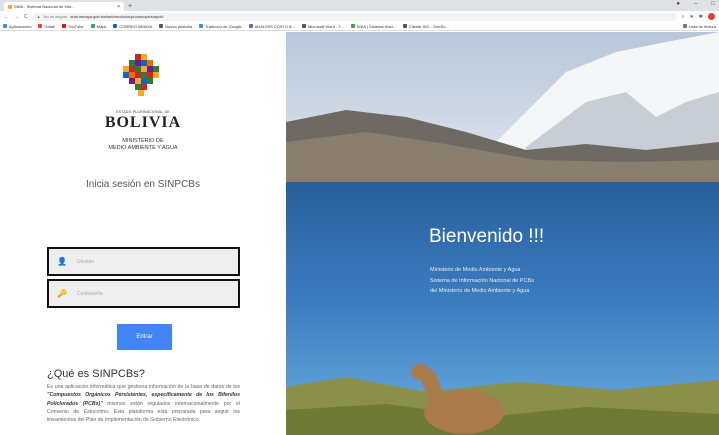 The width and height of the screenshot is (719, 435). Describe the element at coordinates (701, 17) in the screenshot. I see `extensions-icon: ✱` at that location.